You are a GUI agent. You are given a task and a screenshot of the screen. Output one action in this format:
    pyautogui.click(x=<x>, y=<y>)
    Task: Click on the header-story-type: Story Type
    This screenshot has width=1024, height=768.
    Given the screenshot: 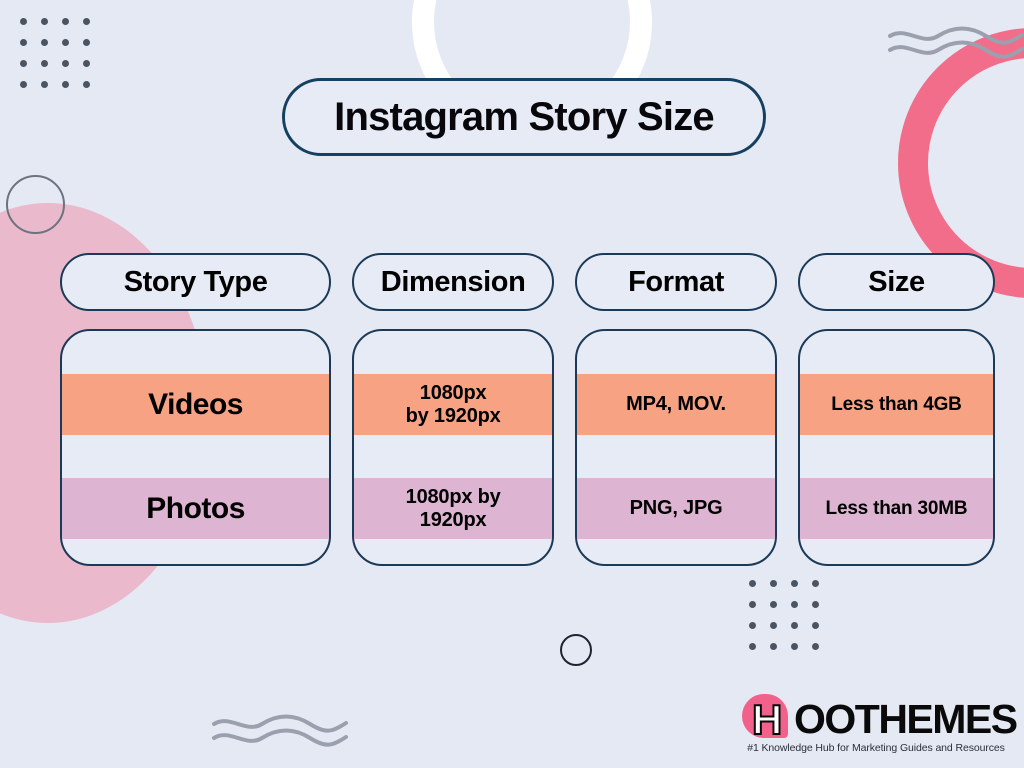 What is the action you would take?
    pyautogui.click(x=196, y=282)
    